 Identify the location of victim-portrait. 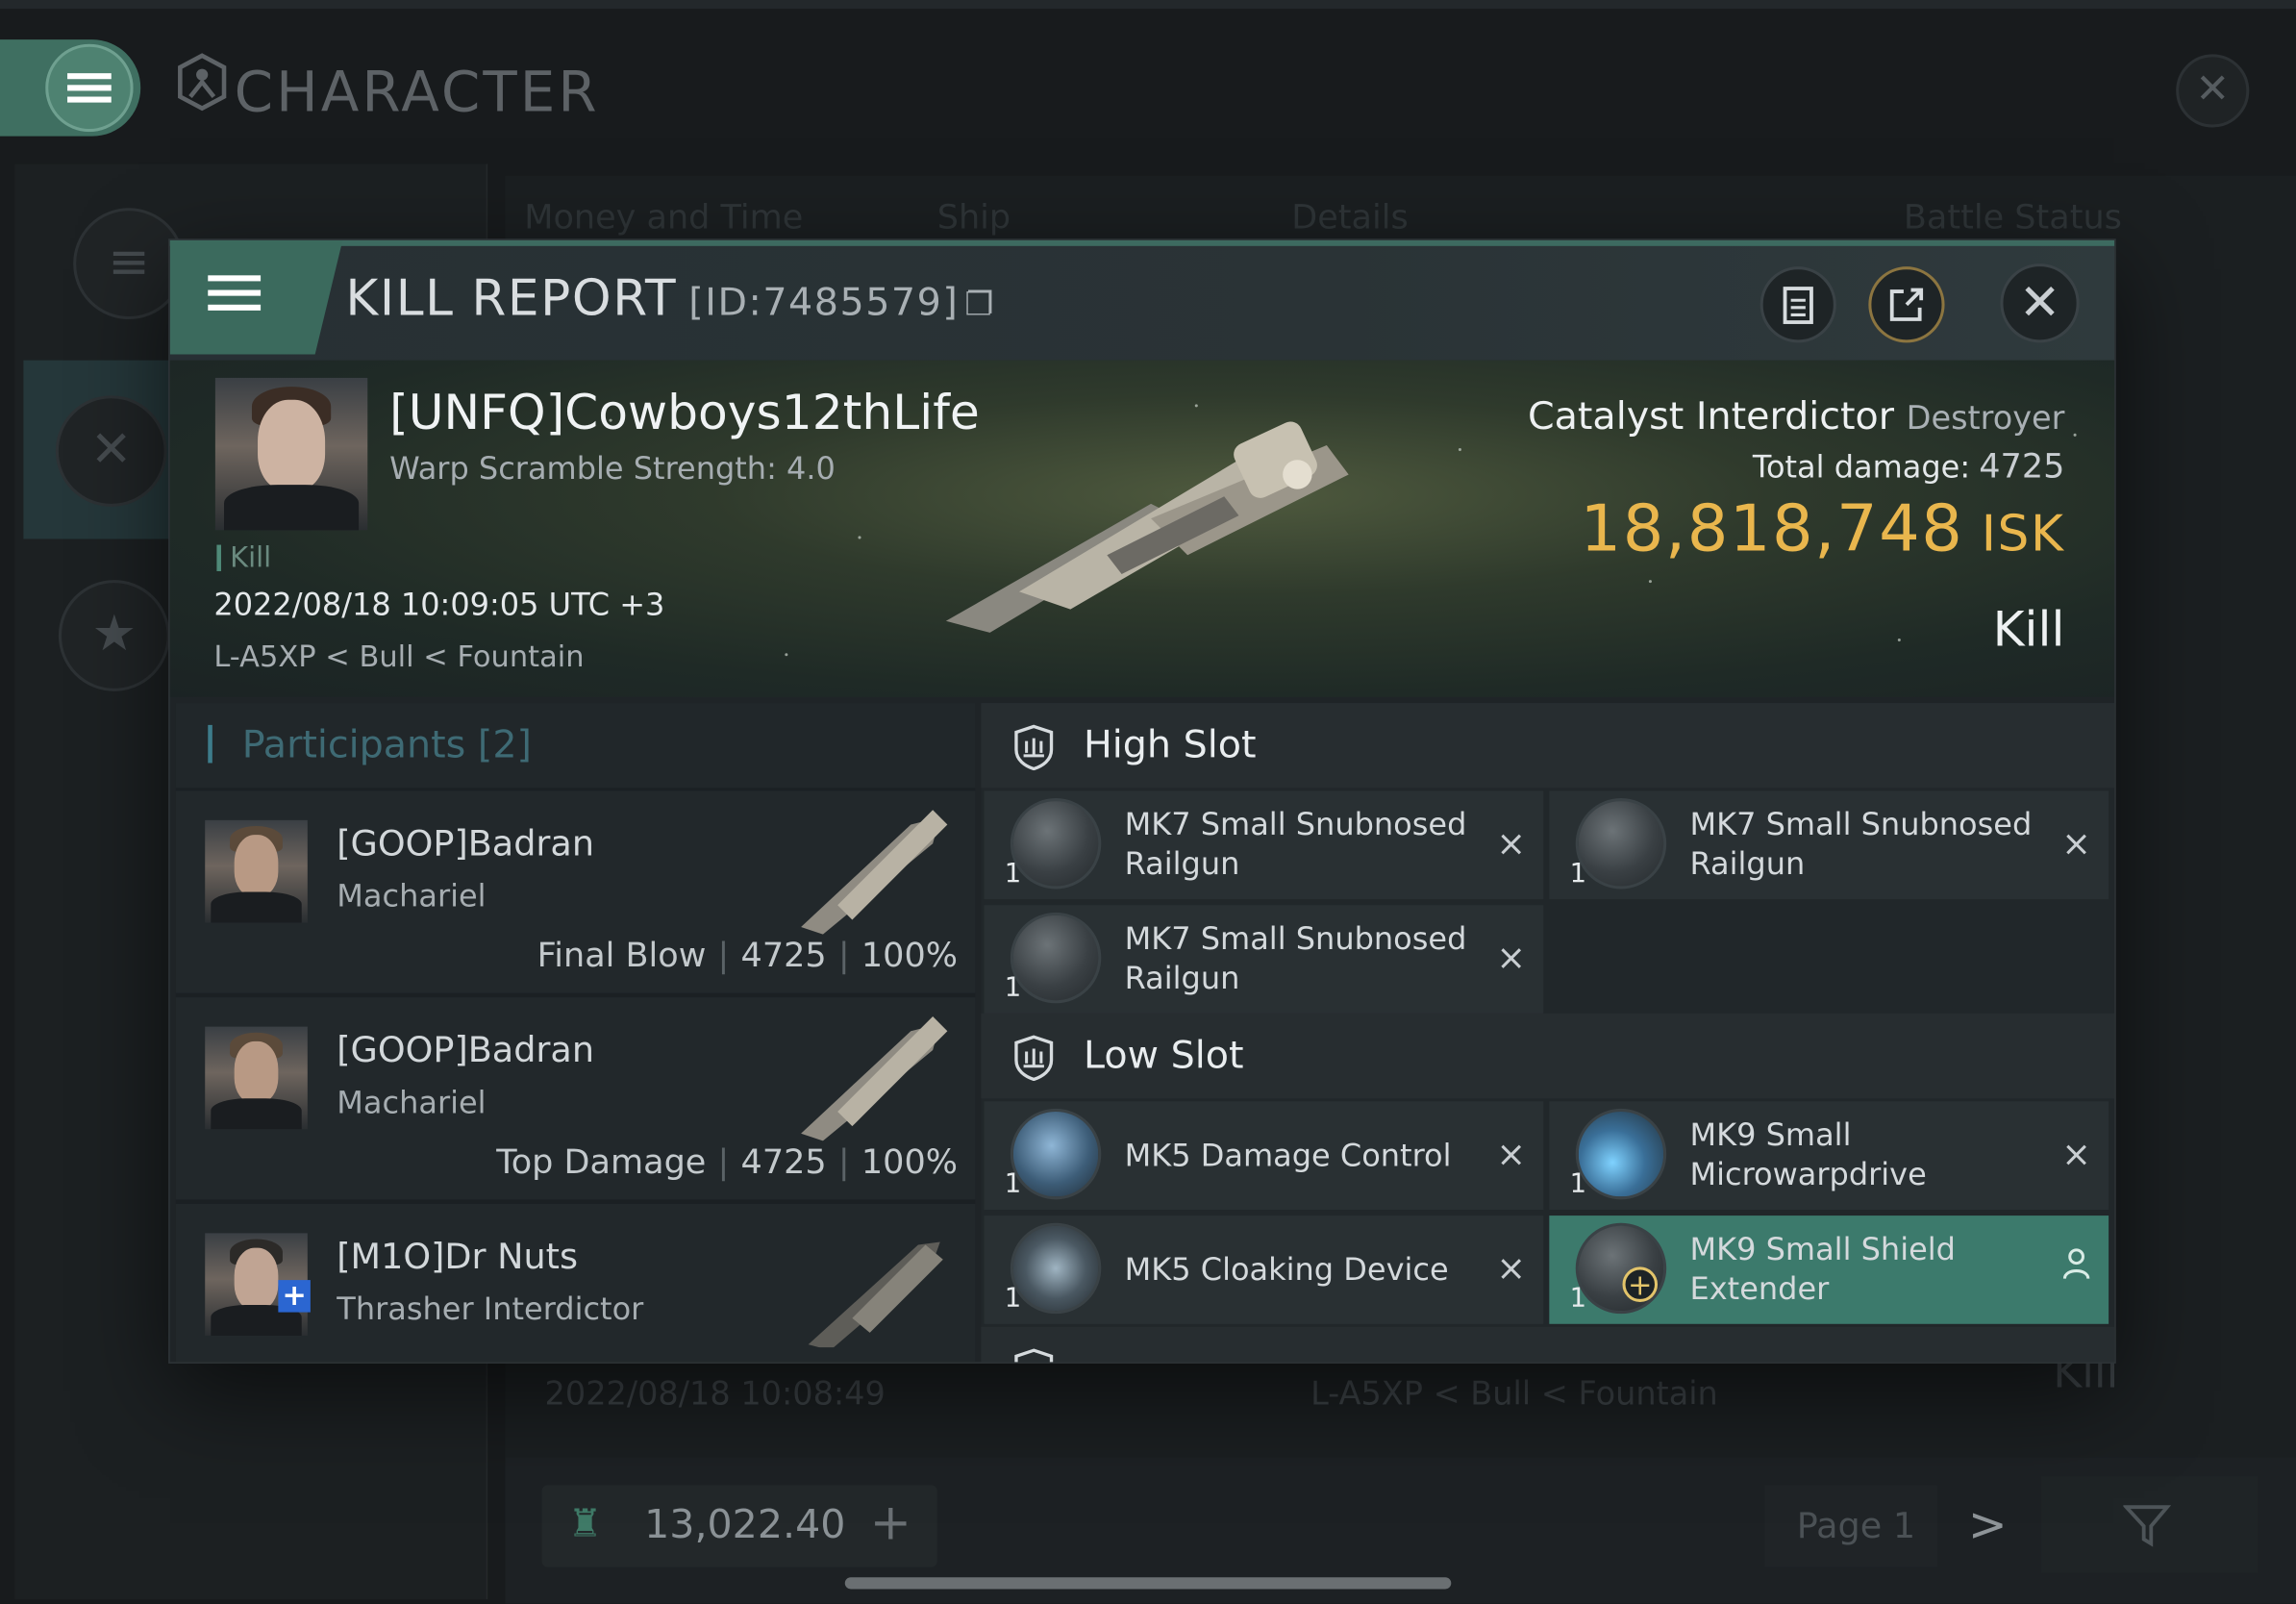
(291, 454).